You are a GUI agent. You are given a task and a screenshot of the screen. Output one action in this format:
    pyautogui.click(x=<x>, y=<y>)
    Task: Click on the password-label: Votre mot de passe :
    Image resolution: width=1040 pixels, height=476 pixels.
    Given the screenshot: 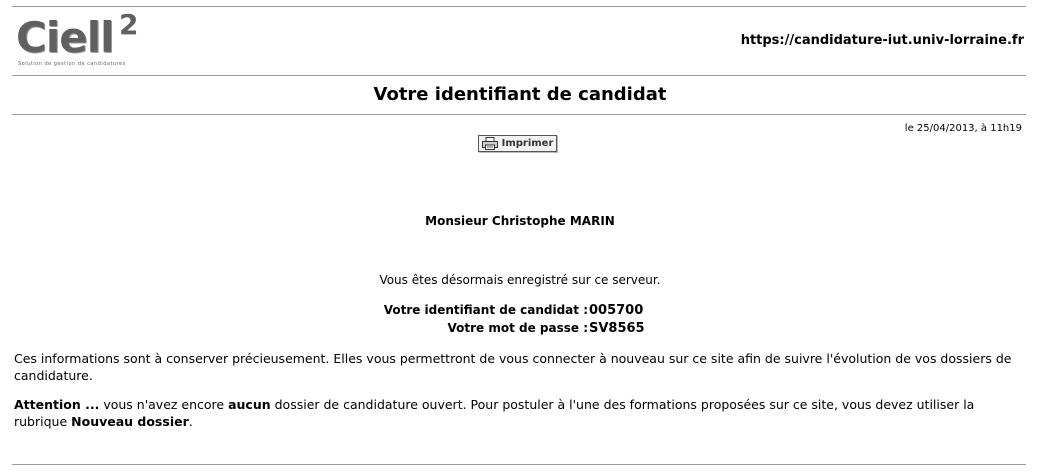 What is the action you would take?
    pyautogui.click(x=517, y=328)
    